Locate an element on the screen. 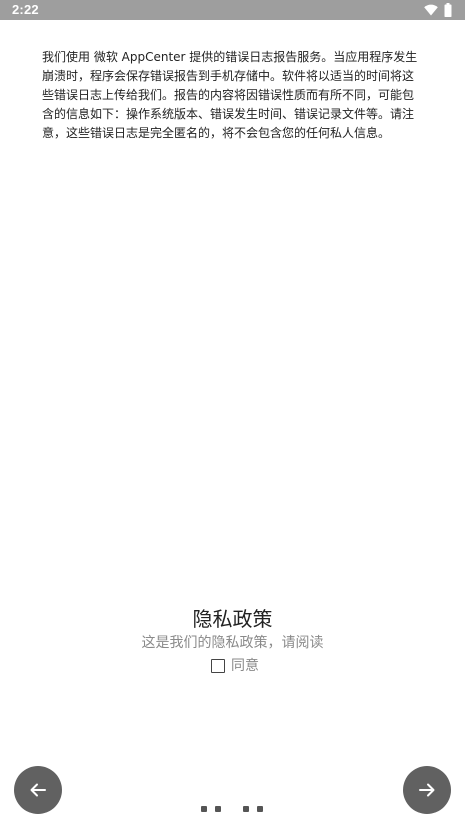 This screenshot has width=465, height=828. agree-option: 同意 is located at coordinates (235, 666).